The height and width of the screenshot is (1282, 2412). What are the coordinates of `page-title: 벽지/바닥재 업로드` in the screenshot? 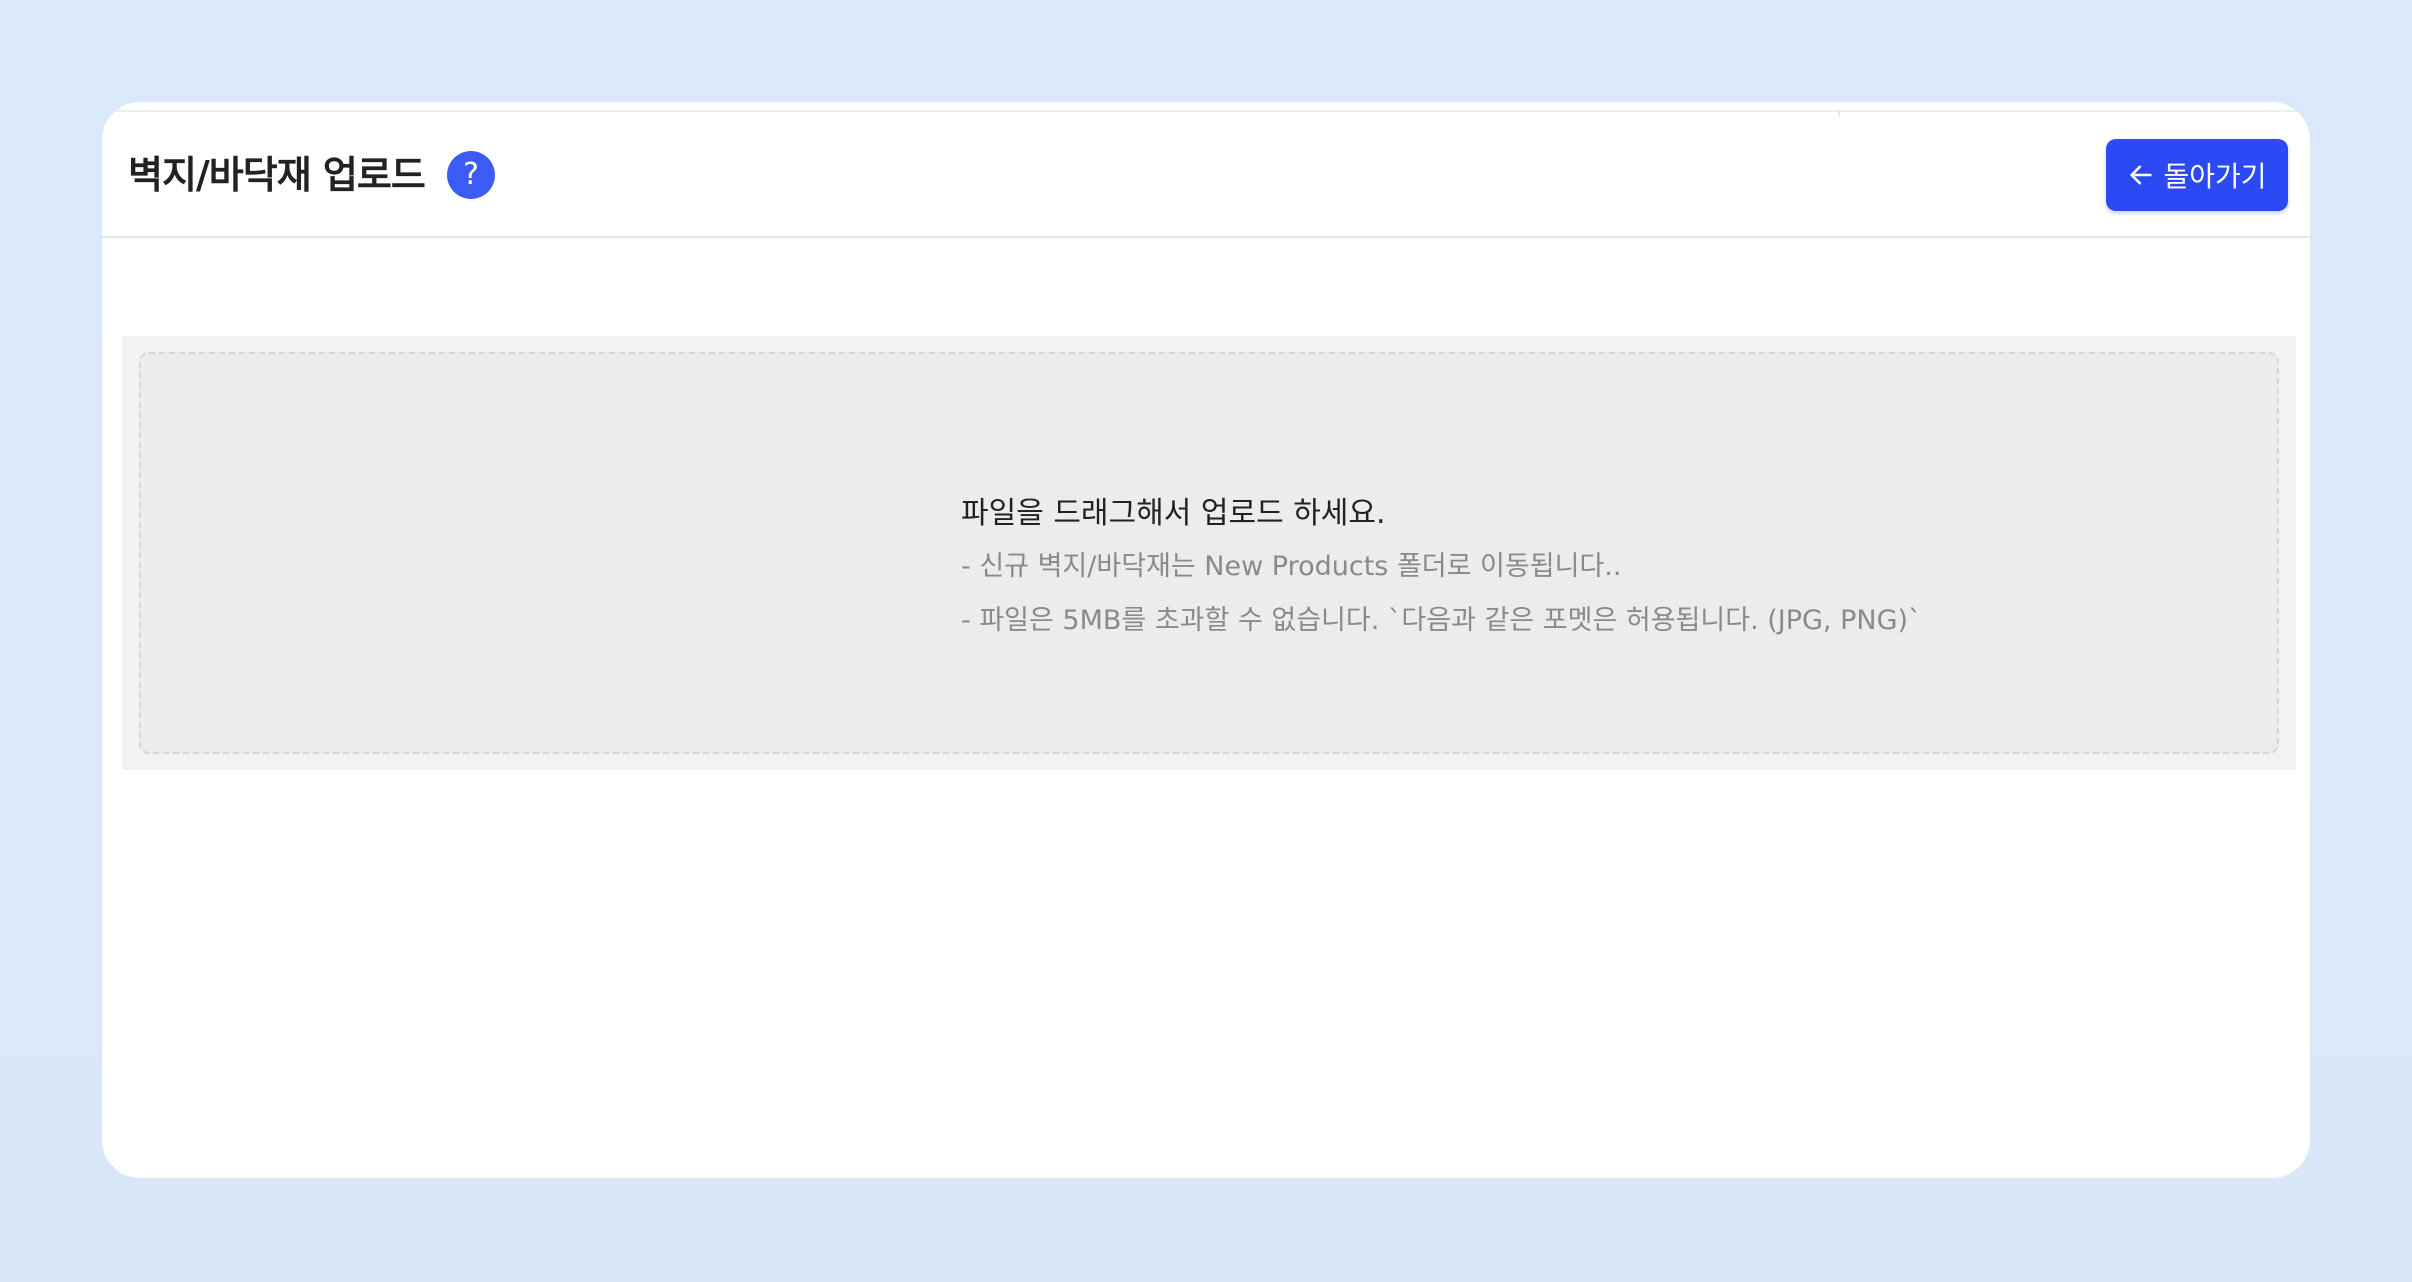 It's located at (277, 175).